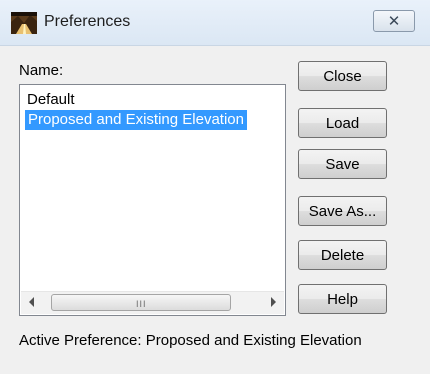 Image resolution: width=430 pixels, height=374 pixels. Describe the element at coordinates (253, 340) in the screenshot. I see `status-value: Proposed and Existing Elevation` at that location.